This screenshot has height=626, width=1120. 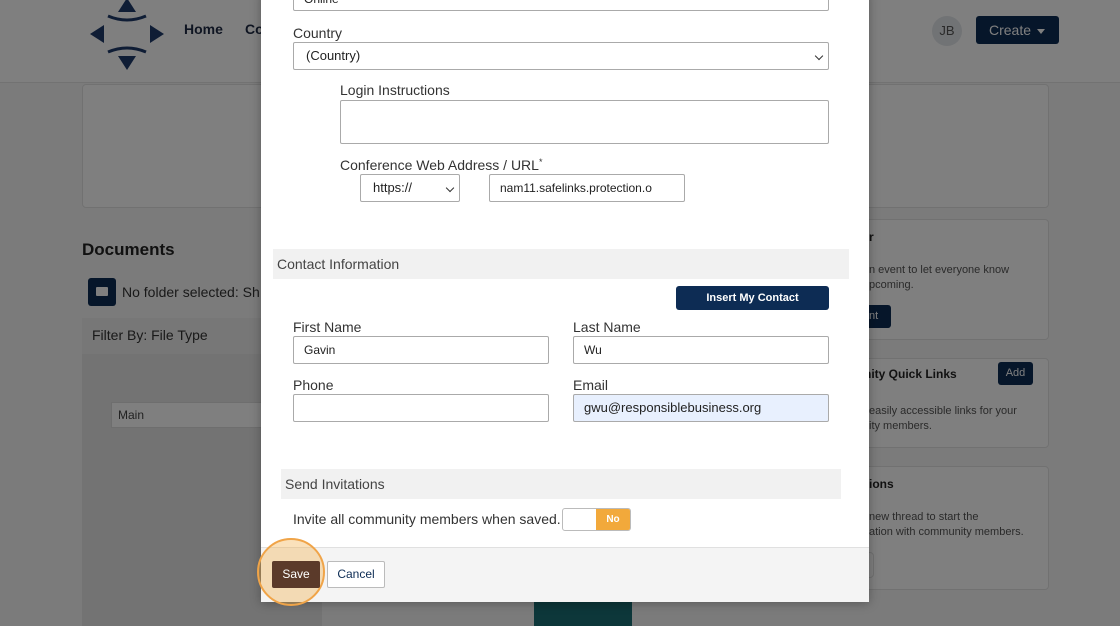 I want to click on required-marker: *, so click(x=540, y=162).